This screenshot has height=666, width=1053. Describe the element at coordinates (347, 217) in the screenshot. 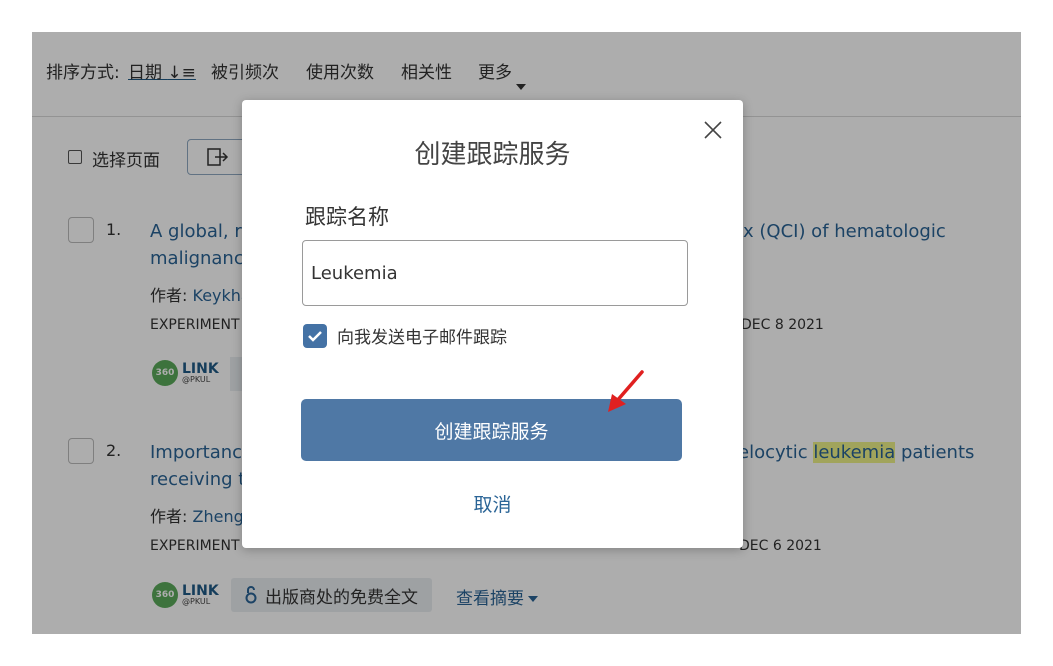

I see `alert-name-label: 跟踪名称` at that location.